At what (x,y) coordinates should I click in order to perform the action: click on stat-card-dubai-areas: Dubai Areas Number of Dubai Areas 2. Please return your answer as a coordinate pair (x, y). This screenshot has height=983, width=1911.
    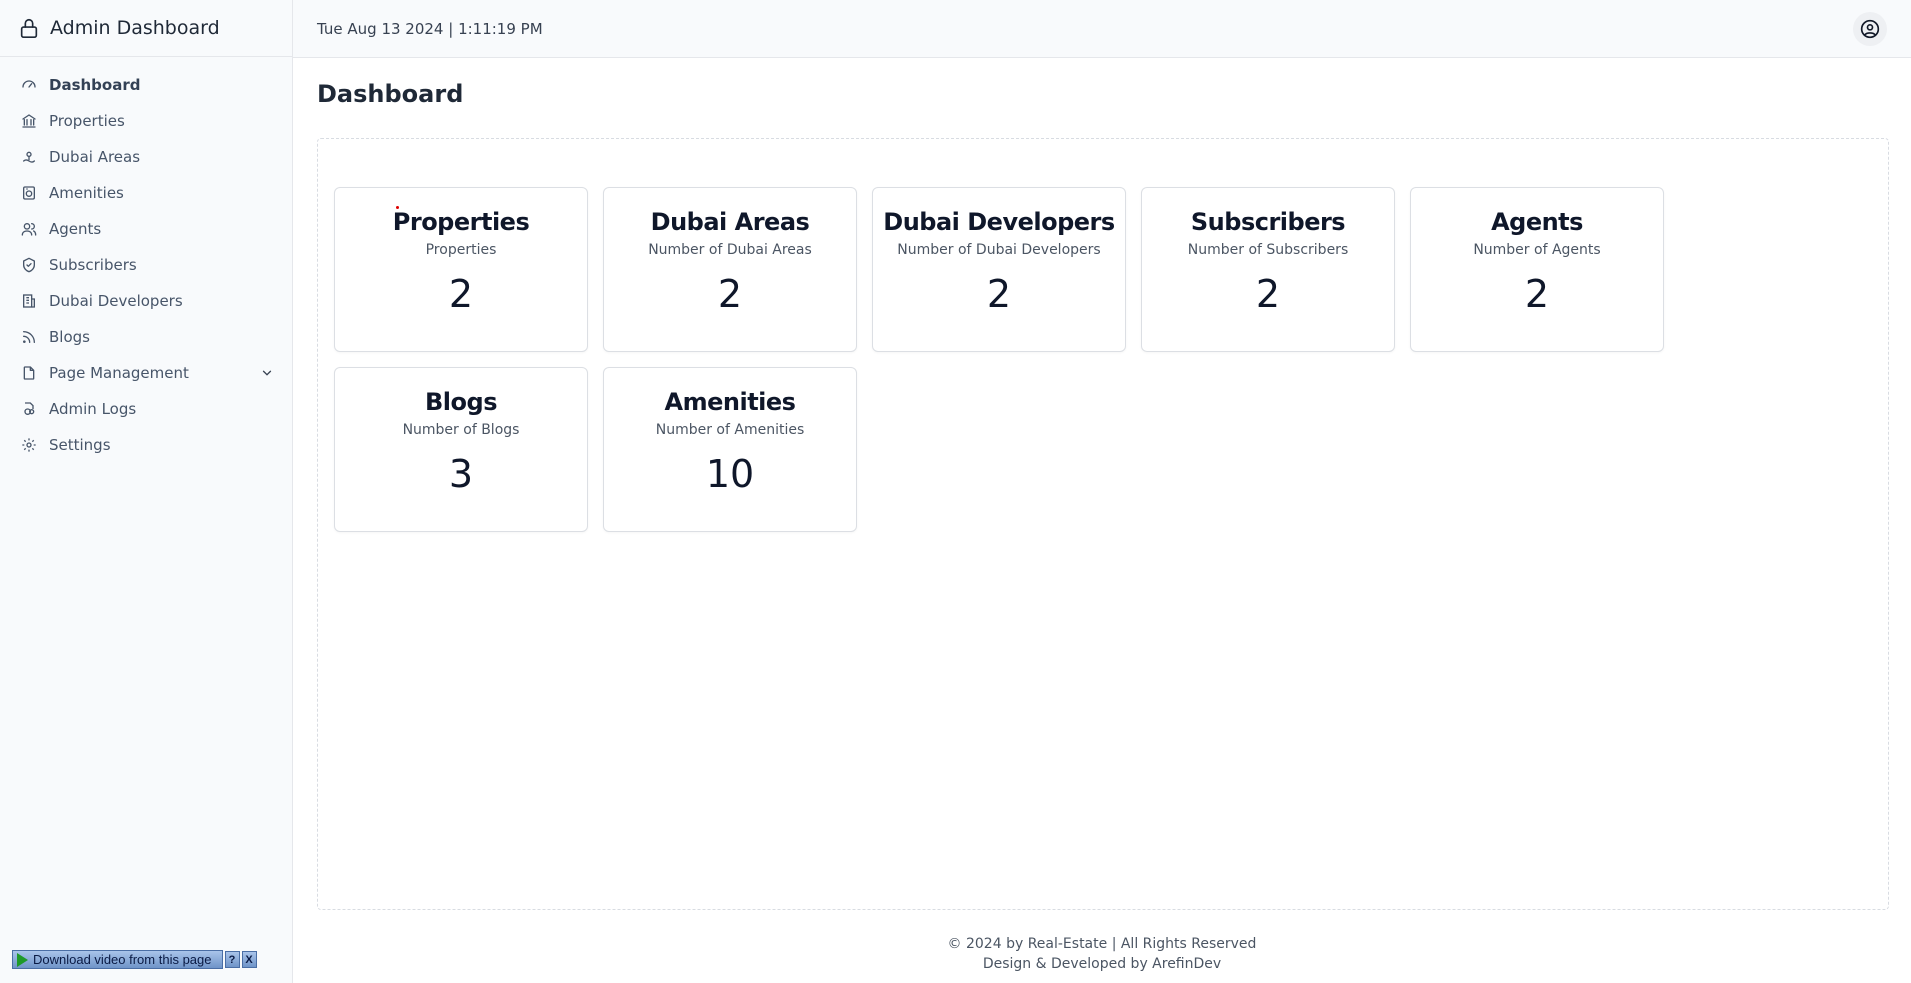
    Looking at the image, I should click on (730, 269).